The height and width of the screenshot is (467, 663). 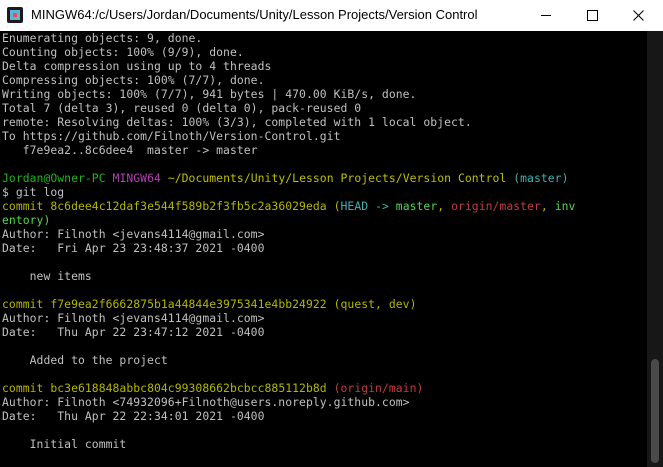 What do you see at coordinates (102, 38) in the screenshot?
I see `terminal-line: Enumerating objects: 9, done.` at bounding box center [102, 38].